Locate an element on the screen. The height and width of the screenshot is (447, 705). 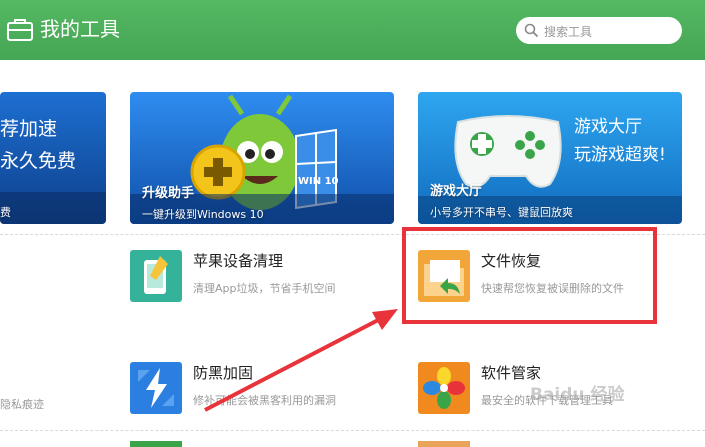
banner-upgrade-bg is located at coordinates (262, 158).